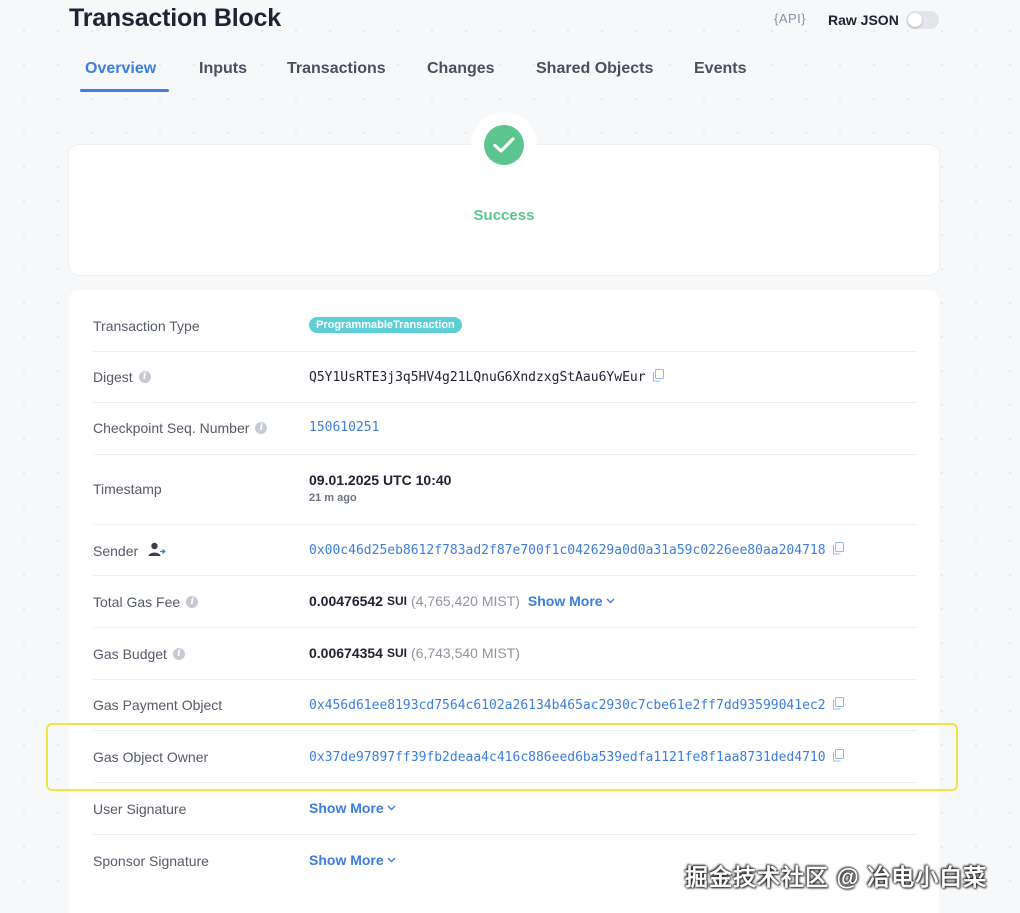 This screenshot has width=1020, height=913. I want to click on total-gas-fee-label: Total Gas Fee i, so click(146, 602).